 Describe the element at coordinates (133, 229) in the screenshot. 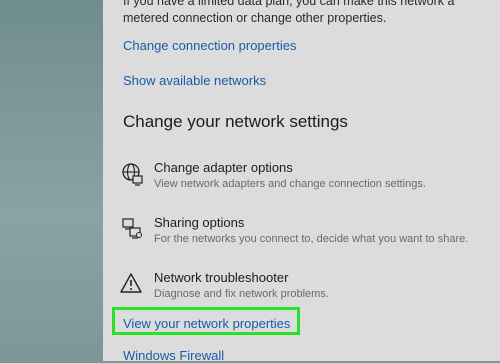

I see `sharing-icon` at that location.